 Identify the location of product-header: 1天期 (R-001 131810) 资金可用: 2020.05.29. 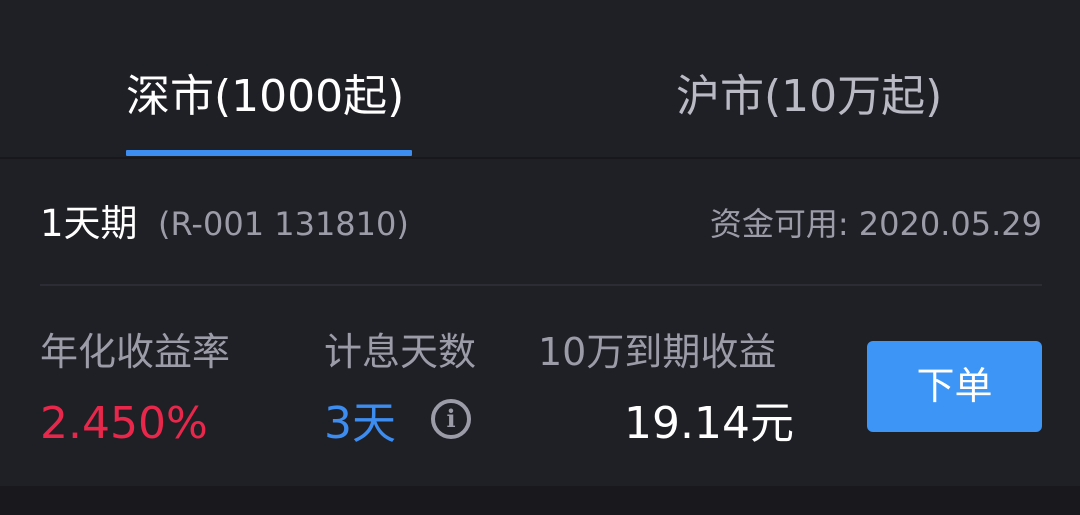
(541, 224).